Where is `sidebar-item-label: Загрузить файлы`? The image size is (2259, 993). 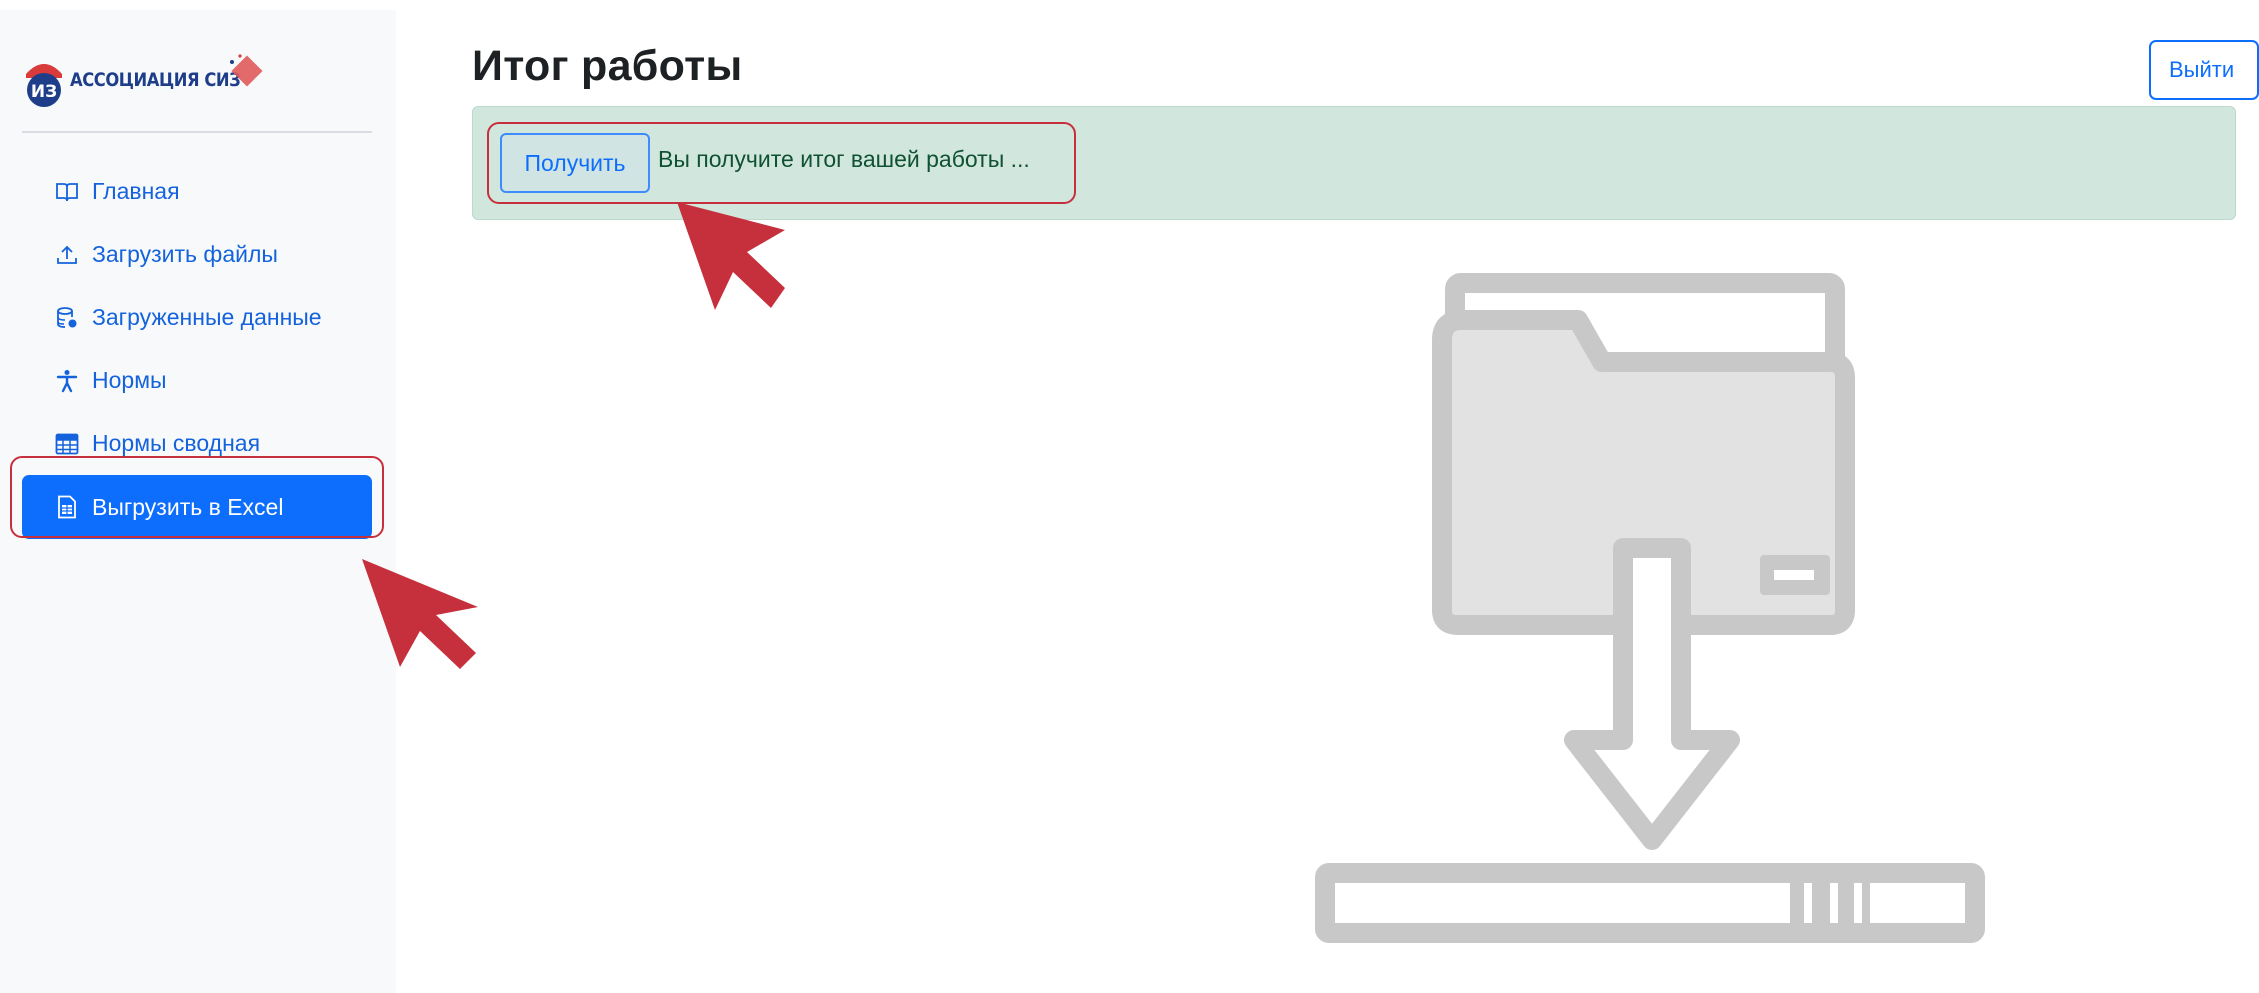 sidebar-item-label: Загрузить файлы is located at coordinates (185, 254).